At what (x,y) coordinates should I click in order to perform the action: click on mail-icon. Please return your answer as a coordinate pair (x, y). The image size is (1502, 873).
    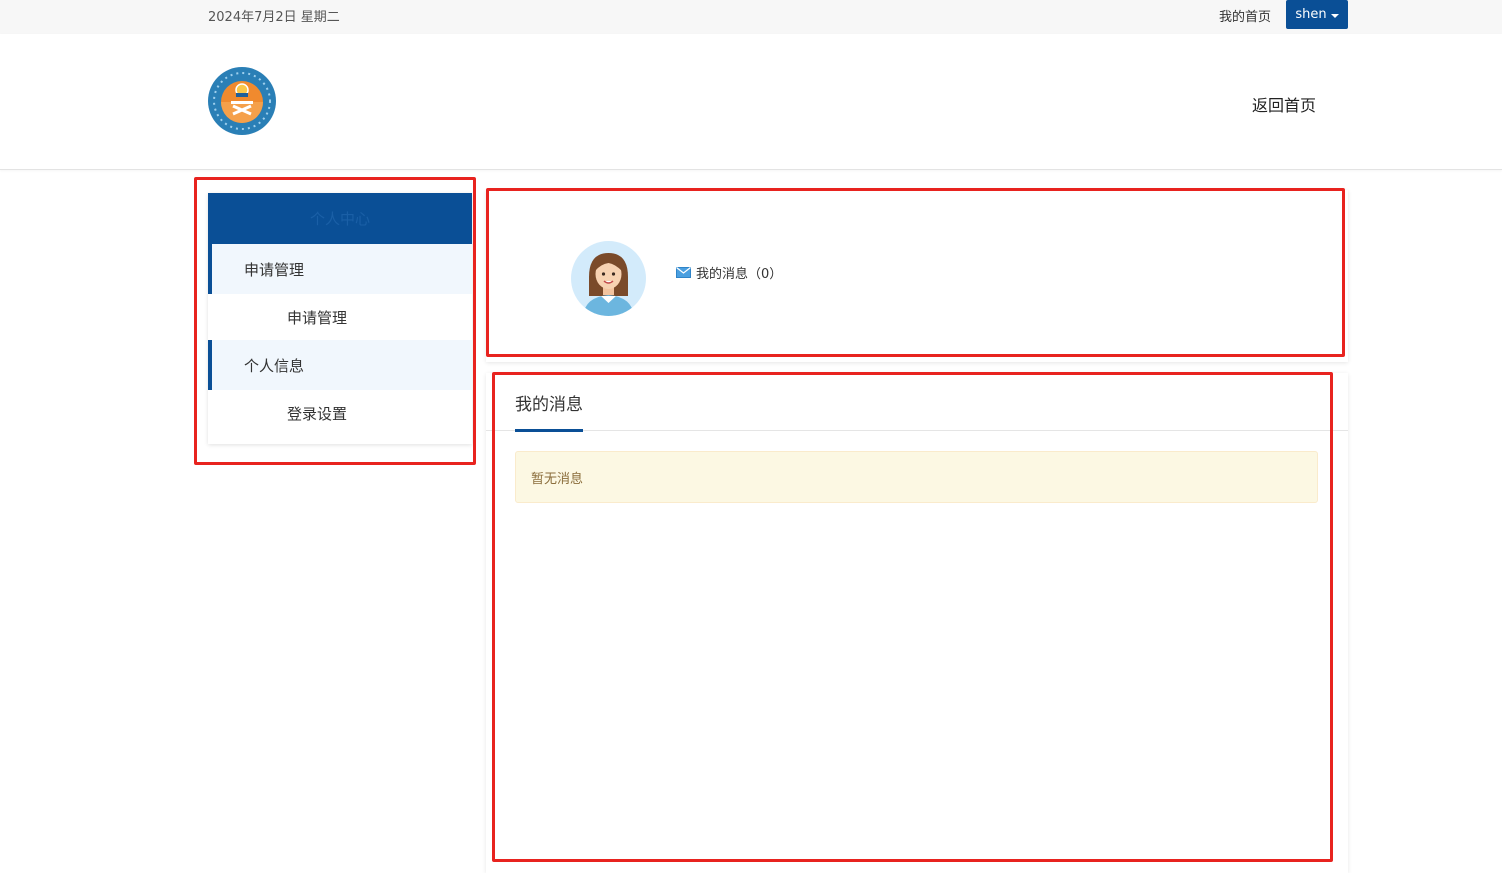
    Looking at the image, I should click on (683, 272).